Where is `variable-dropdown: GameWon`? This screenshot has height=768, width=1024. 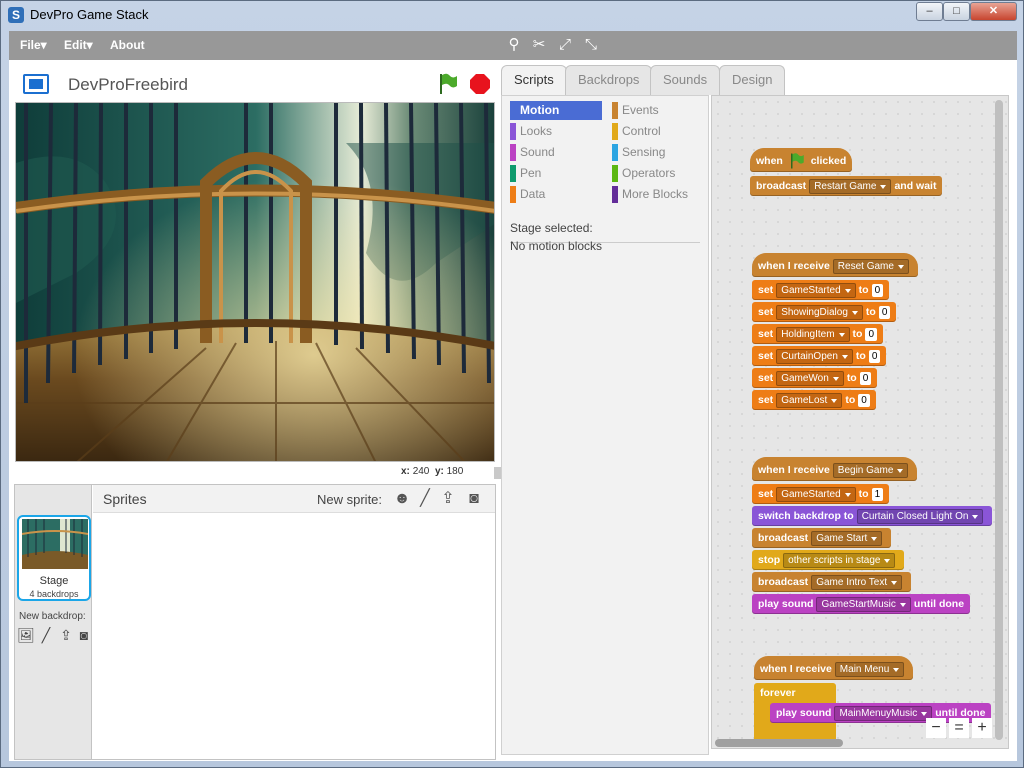 variable-dropdown: GameWon is located at coordinates (810, 378).